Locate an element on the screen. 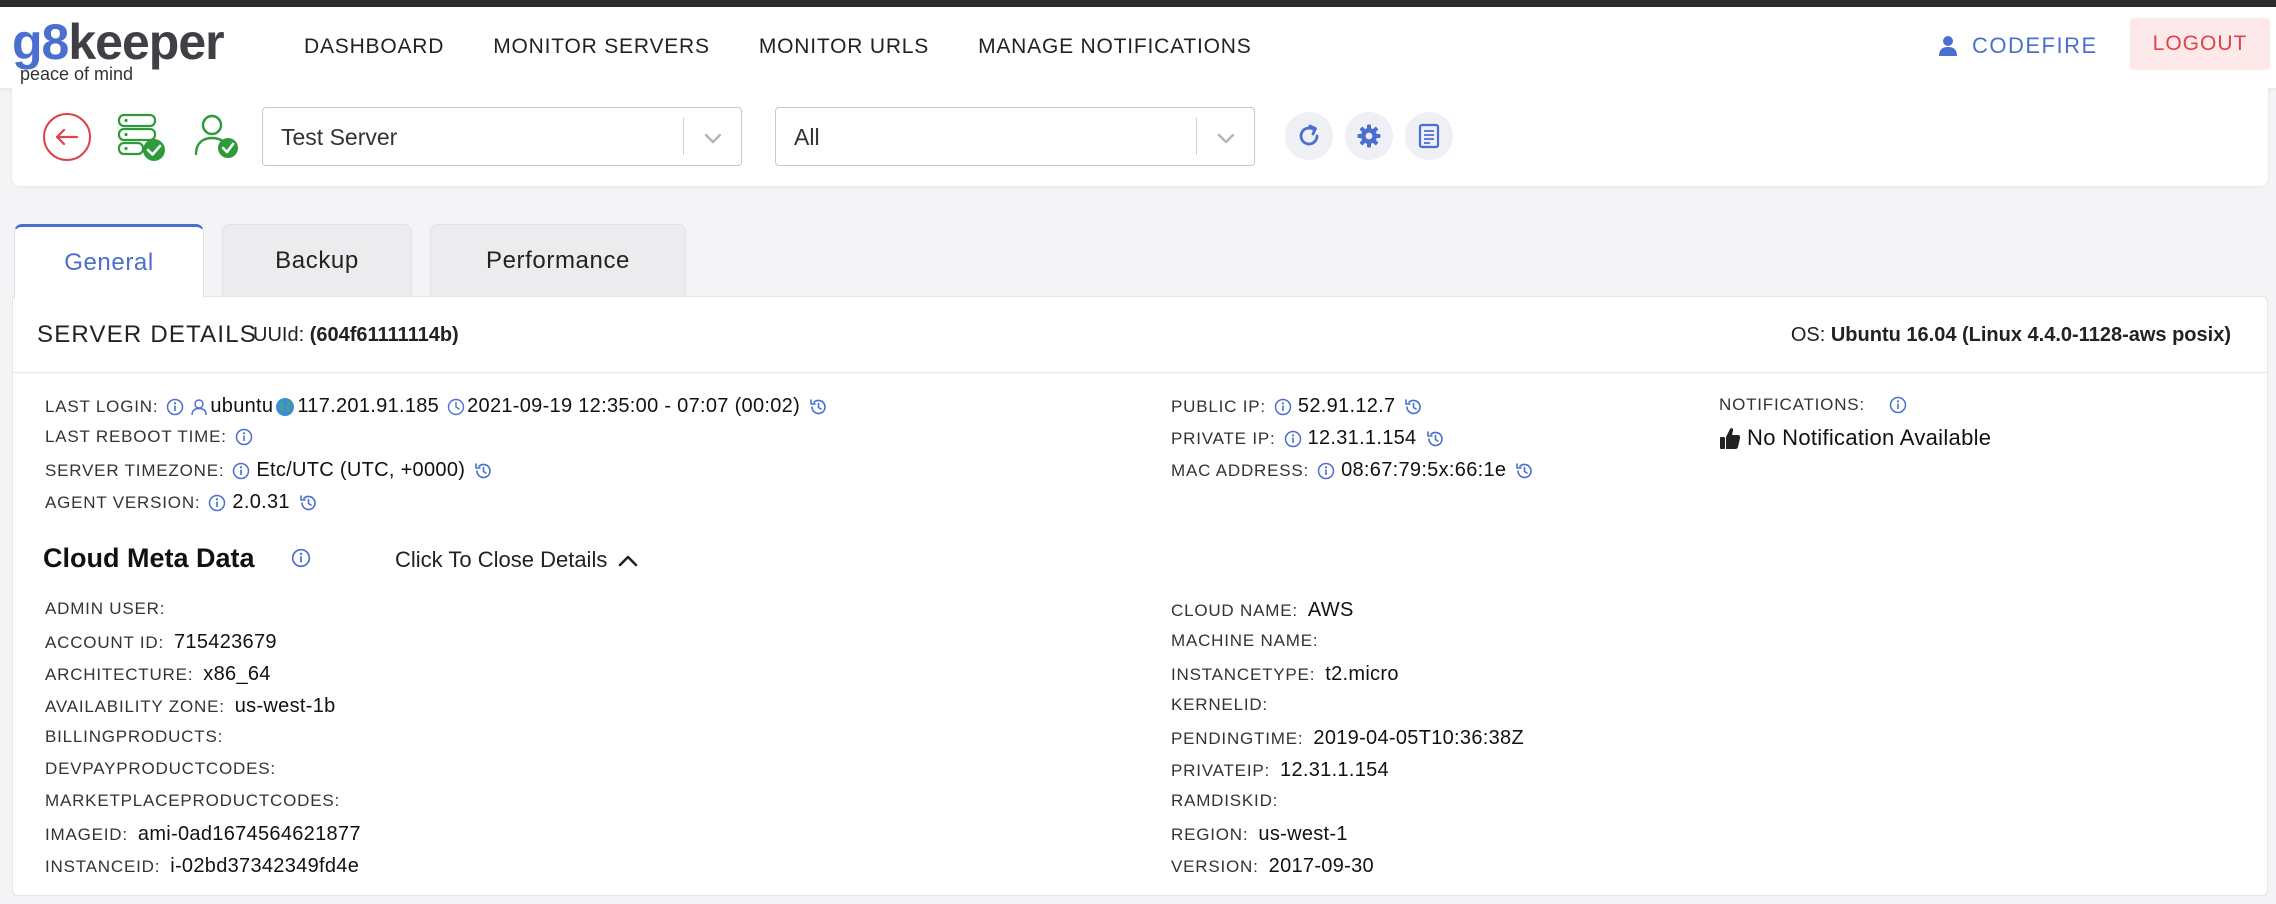 Image resolution: width=2276 pixels, height=904 pixels. nav-manage-notifications: MANAGE NOTIFICATIONS is located at coordinates (1114, 47).